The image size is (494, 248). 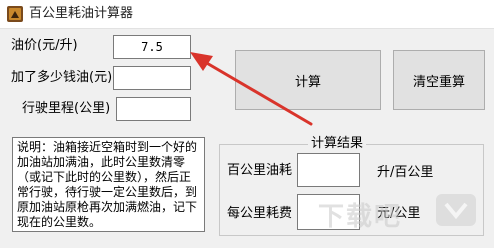 What do you see at coordinates (328, 170) in the screenshot?
I see `per100-output` at bounding box center [328, 170].